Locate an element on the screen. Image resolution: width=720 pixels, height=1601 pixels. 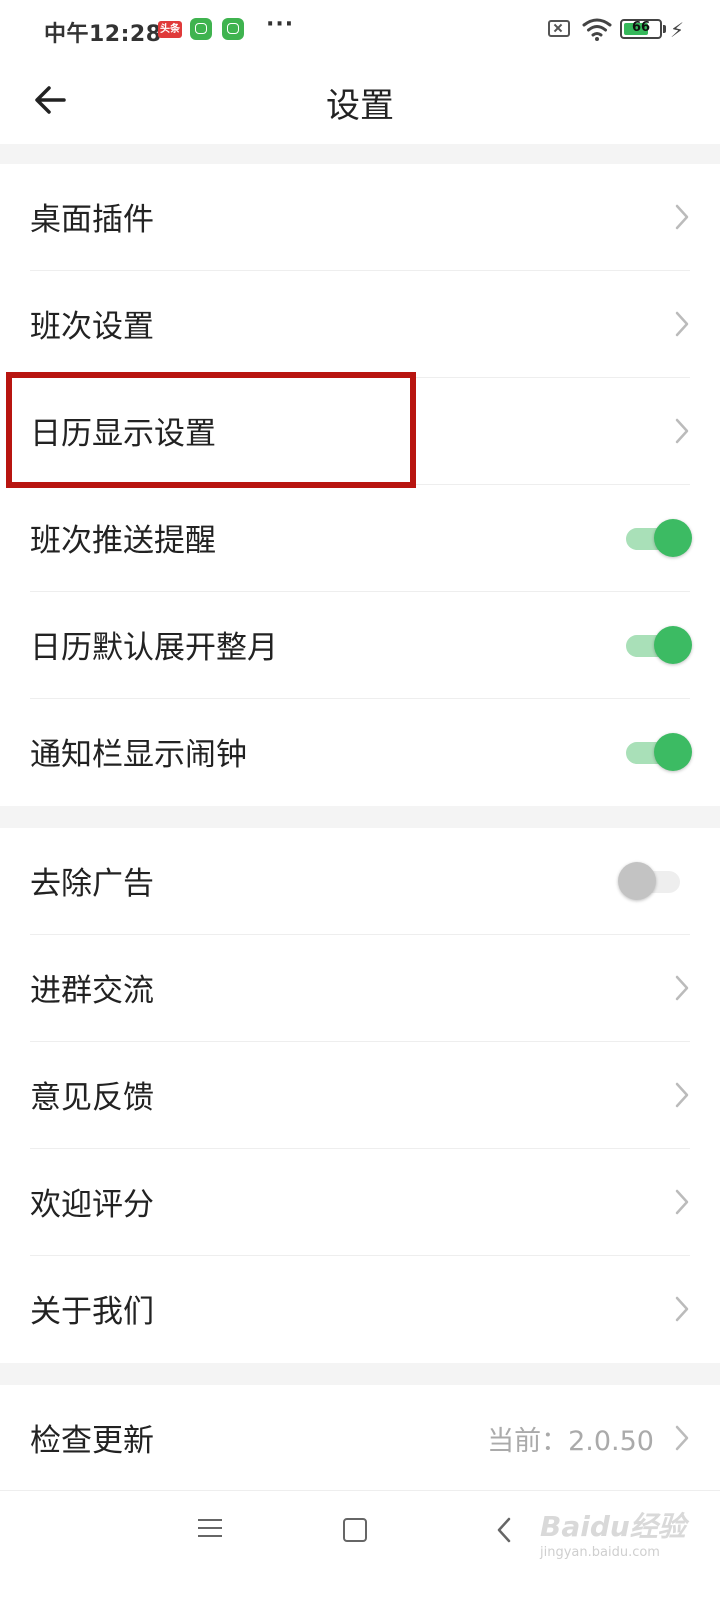
settings-item-shift-reminder: 班次推送提醒 is located at coordinates (360, 538).